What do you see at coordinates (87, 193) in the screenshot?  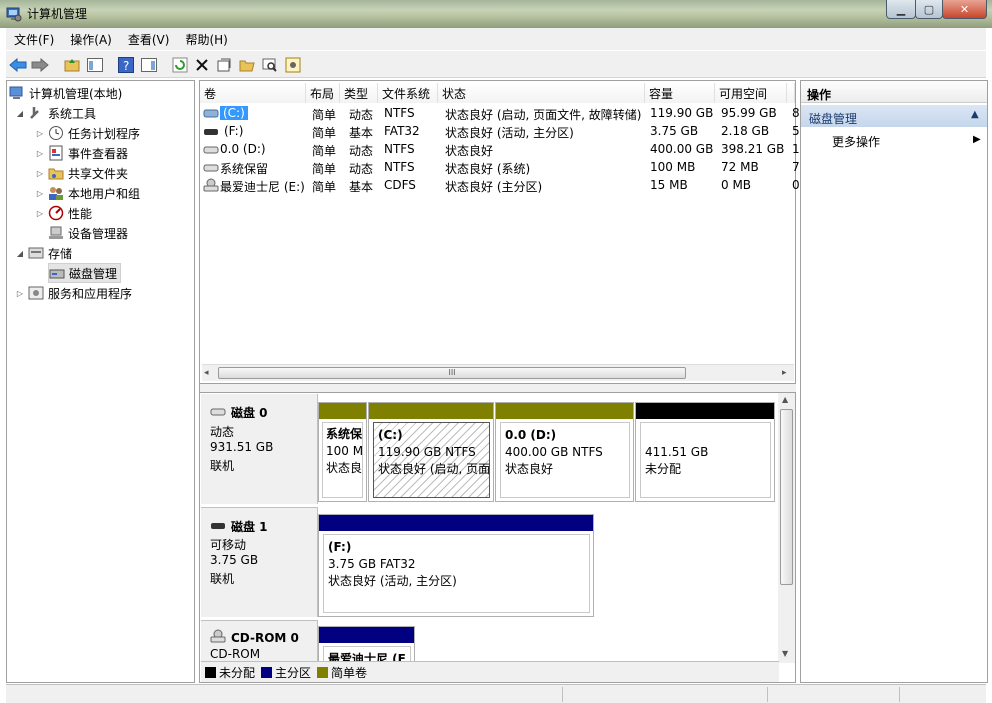 I see `tree-item-local-users: ▷ 本地用户和组` at bounding box center [87, 193].